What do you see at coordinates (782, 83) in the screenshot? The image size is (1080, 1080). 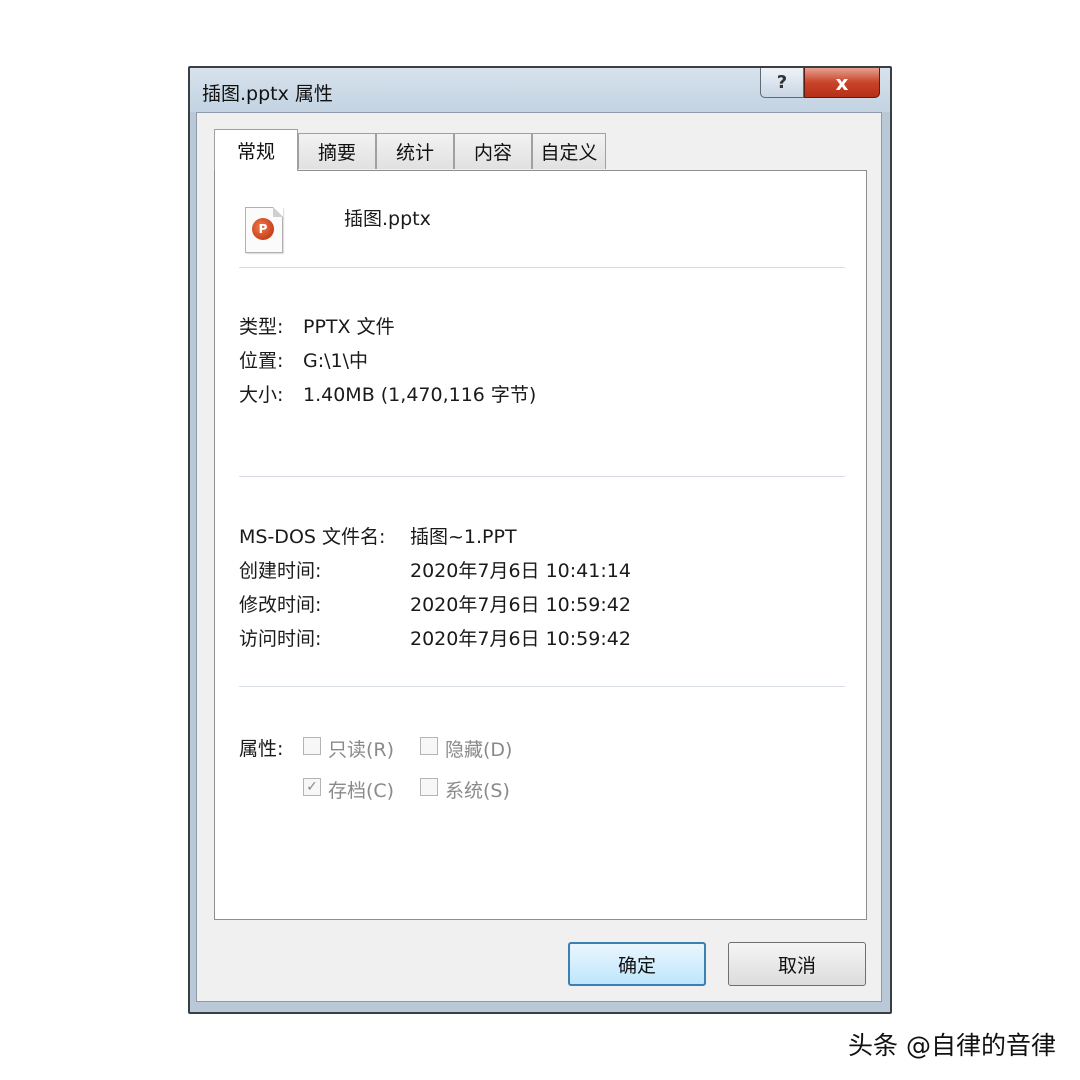 I see `help-button: ?` at bounding box center [782, 83].